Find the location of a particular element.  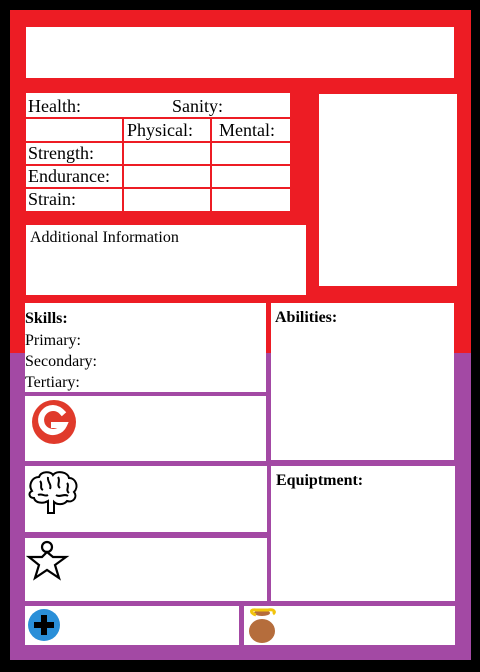

health-label: Health: is located at coordinates (54, 106).